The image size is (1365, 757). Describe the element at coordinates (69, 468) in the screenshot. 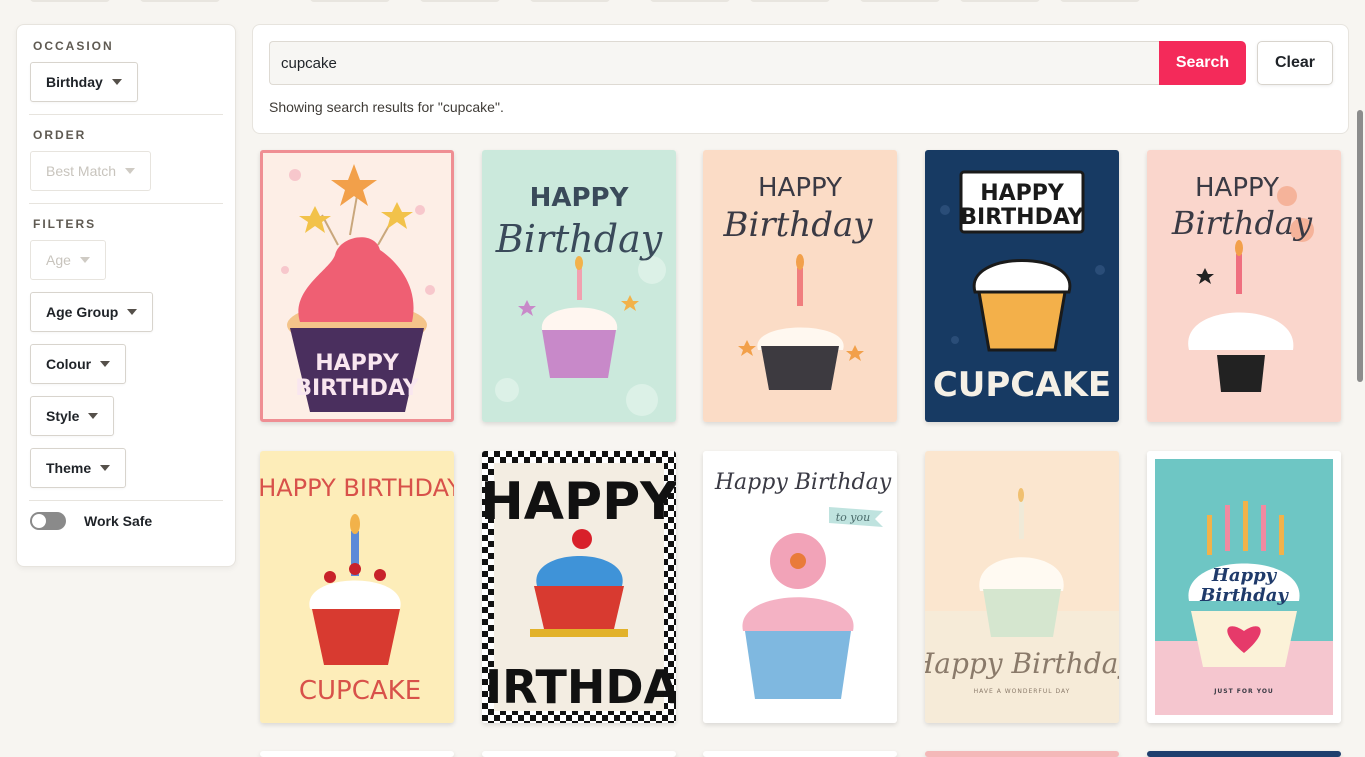

I see `theme-label: Theme` at that location.